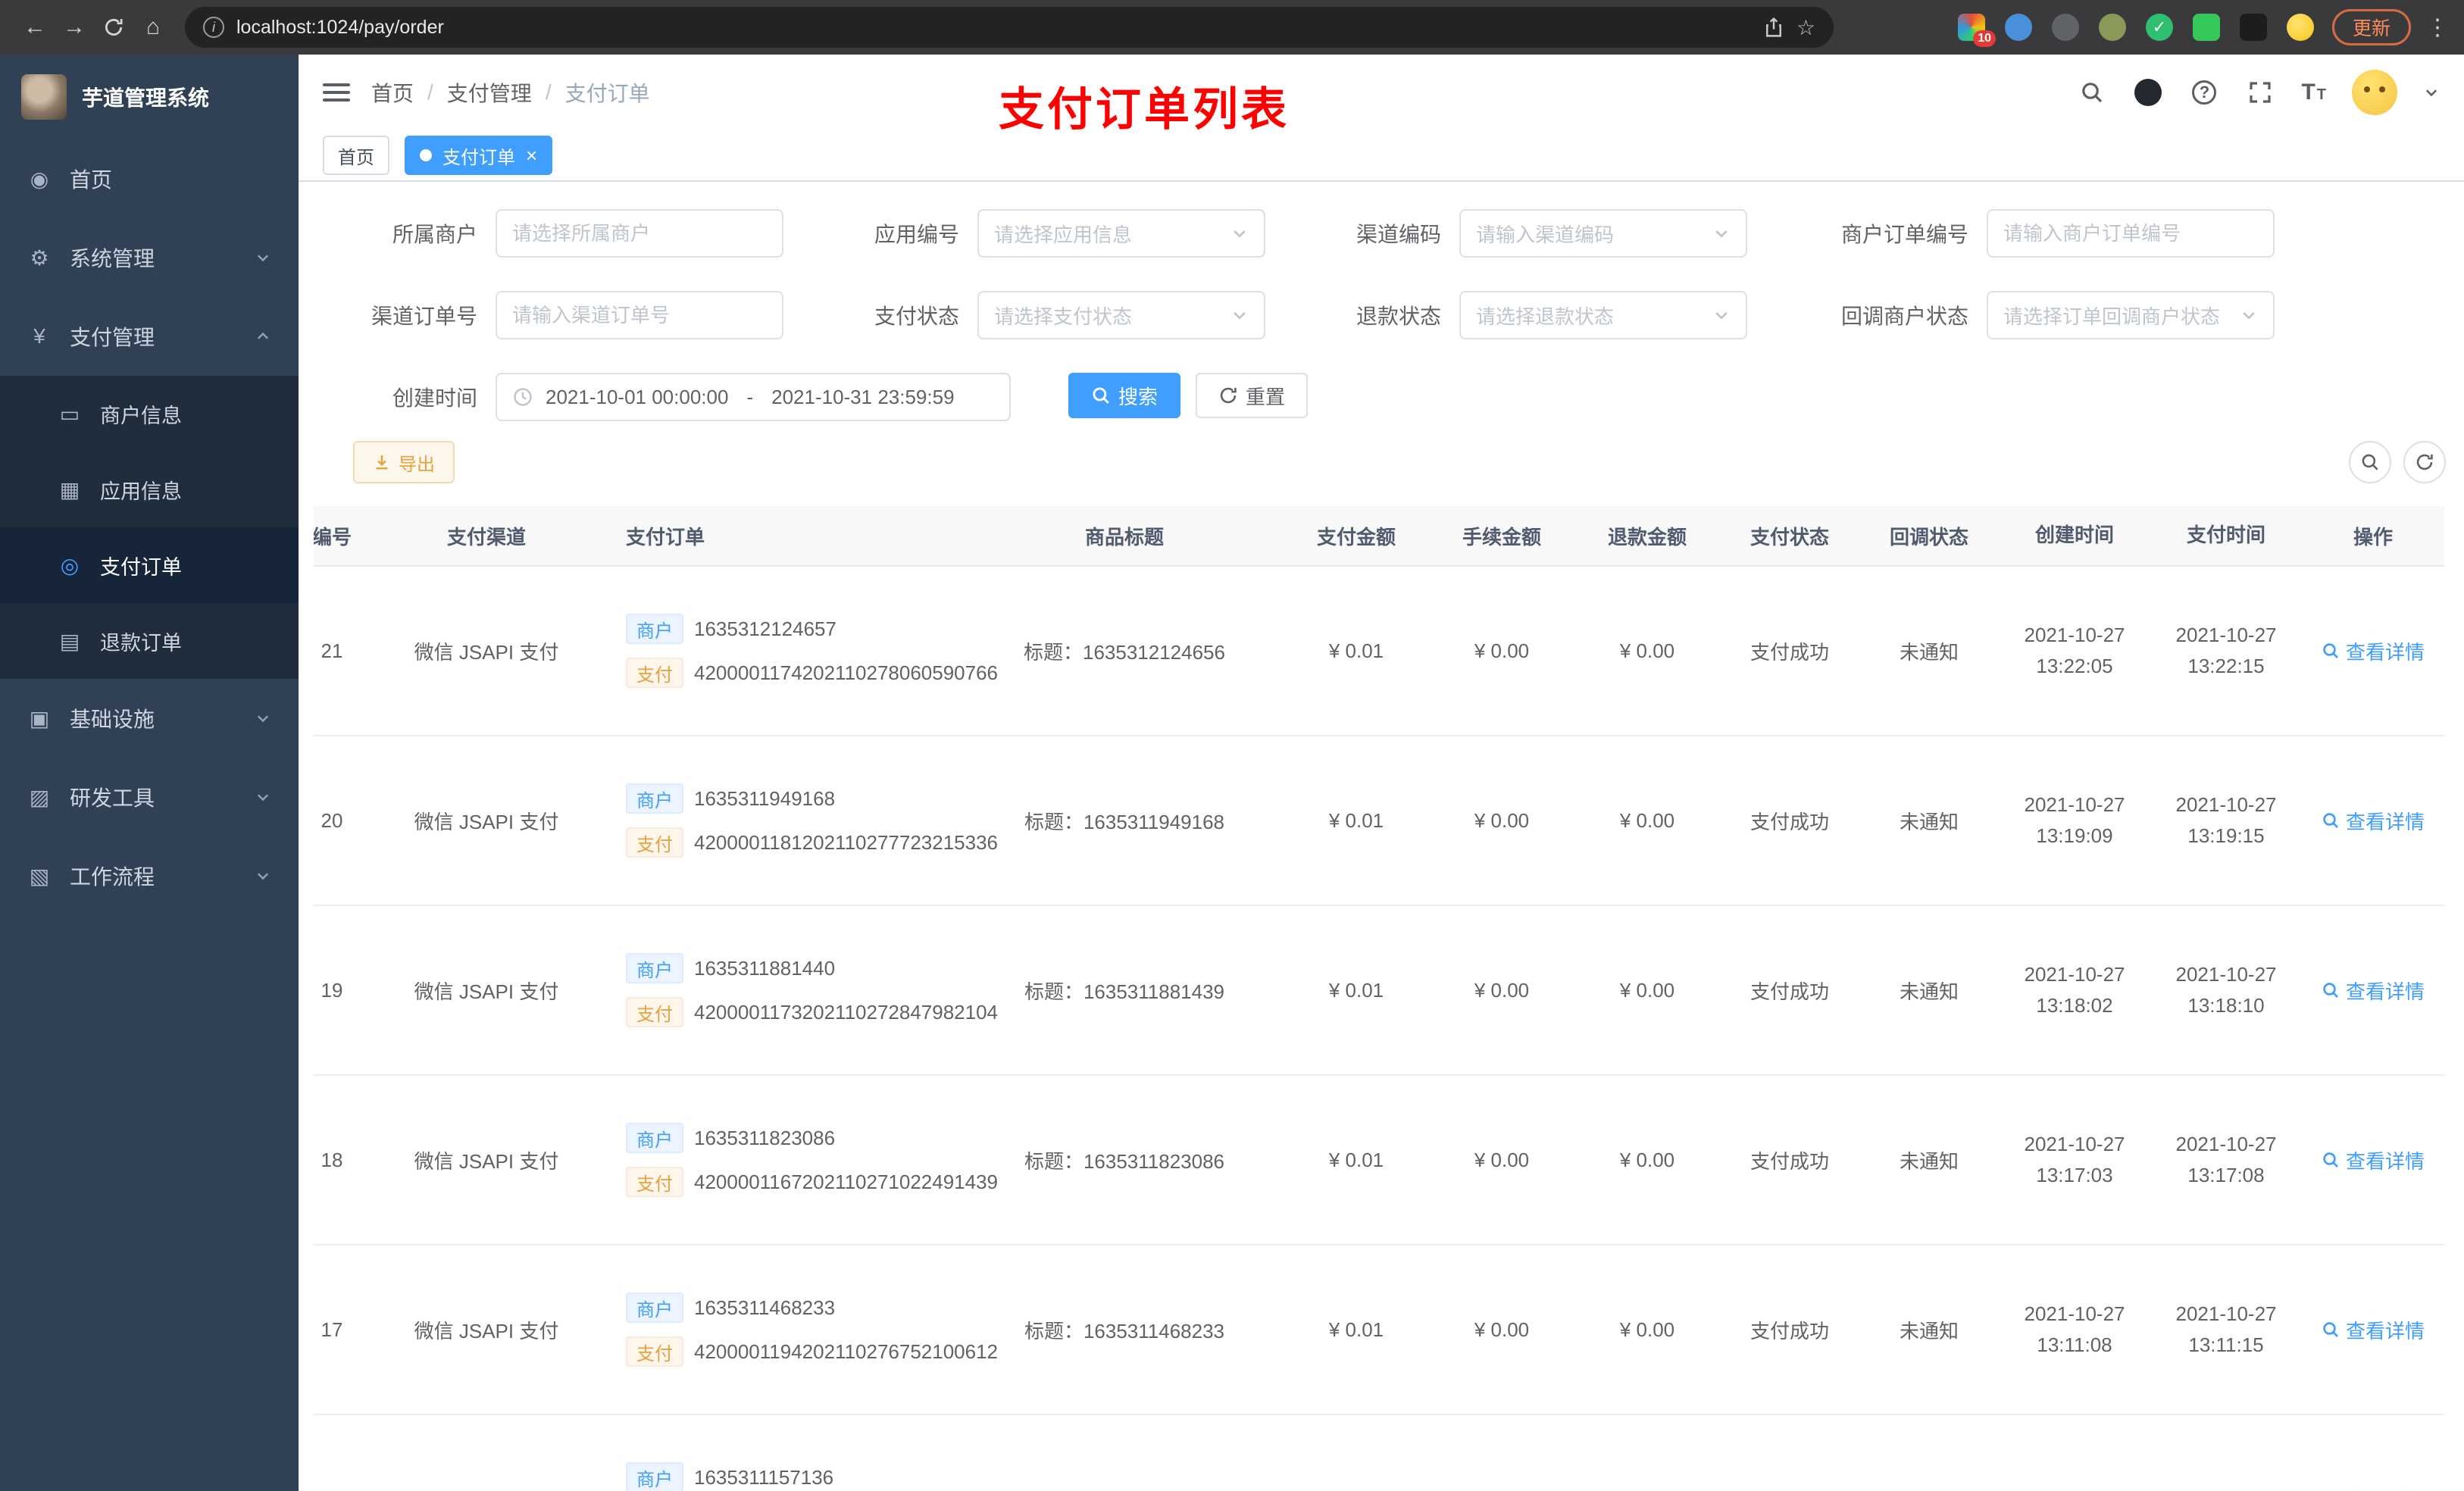  What do you see at coordinates (1647, 1329) in the screenshot?
I see `cell-refund-amount: ¥ 0.00` at bounding box center [1647, 1329].